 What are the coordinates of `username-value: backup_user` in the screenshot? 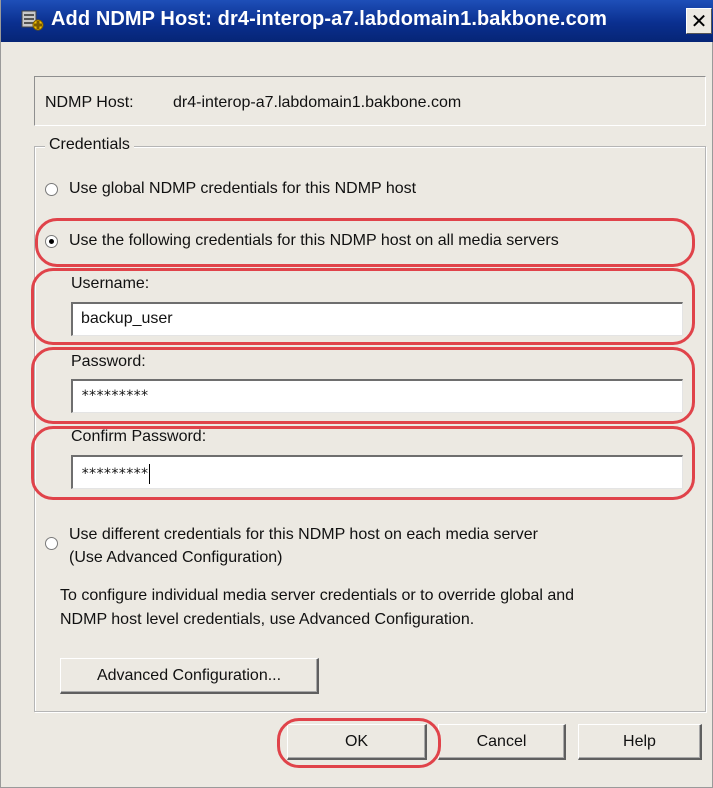 It's located at (127, 318).